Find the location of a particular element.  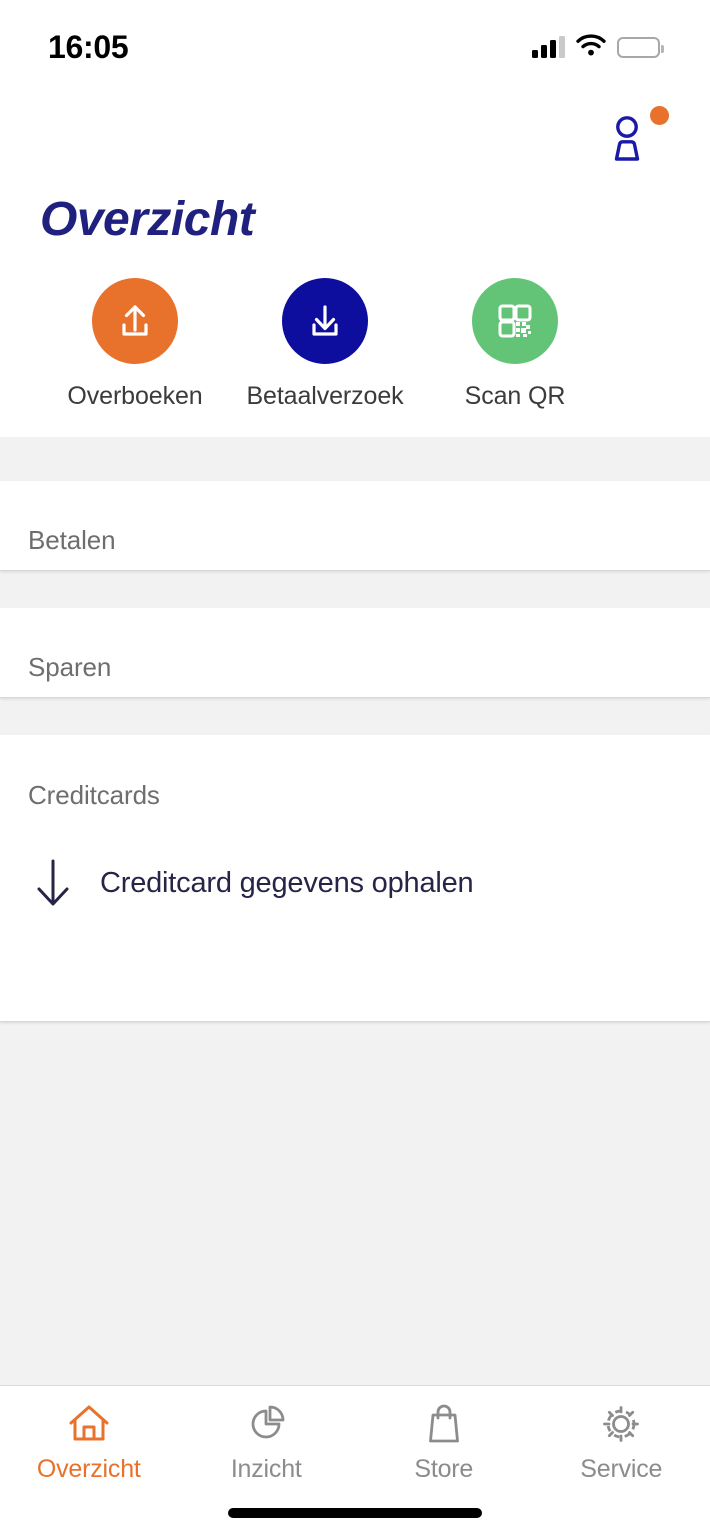

pie-chart-icon is located at coordinates (266, 1424).